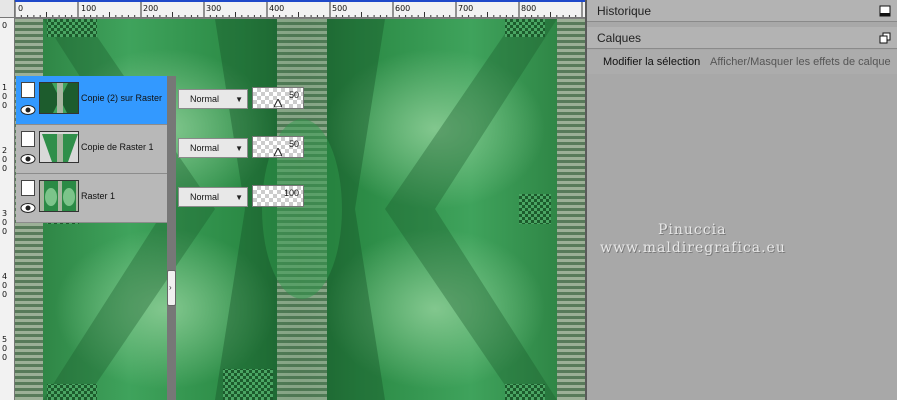 This screenshot has height=400, width=897. I want to click on layer-name: Copie de Raster 1, so click(117, 147).